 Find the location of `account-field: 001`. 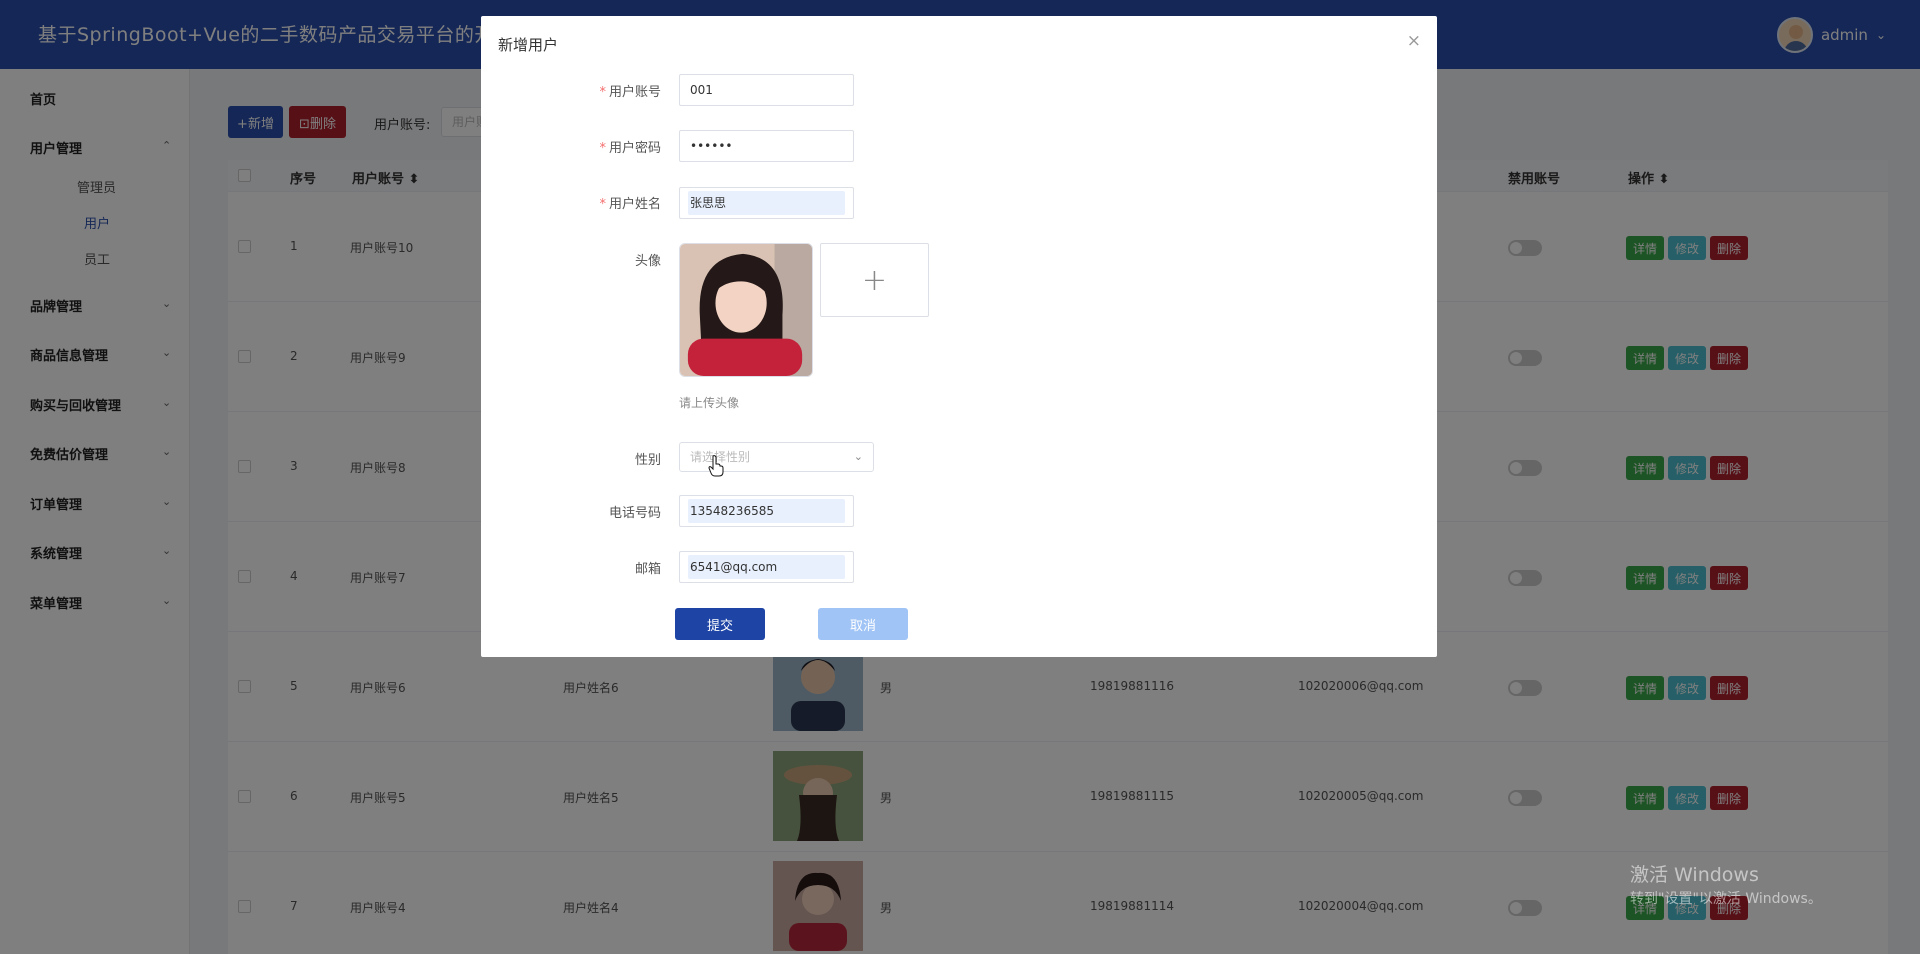

account-field: 001 is located at coordinates (766, 90).